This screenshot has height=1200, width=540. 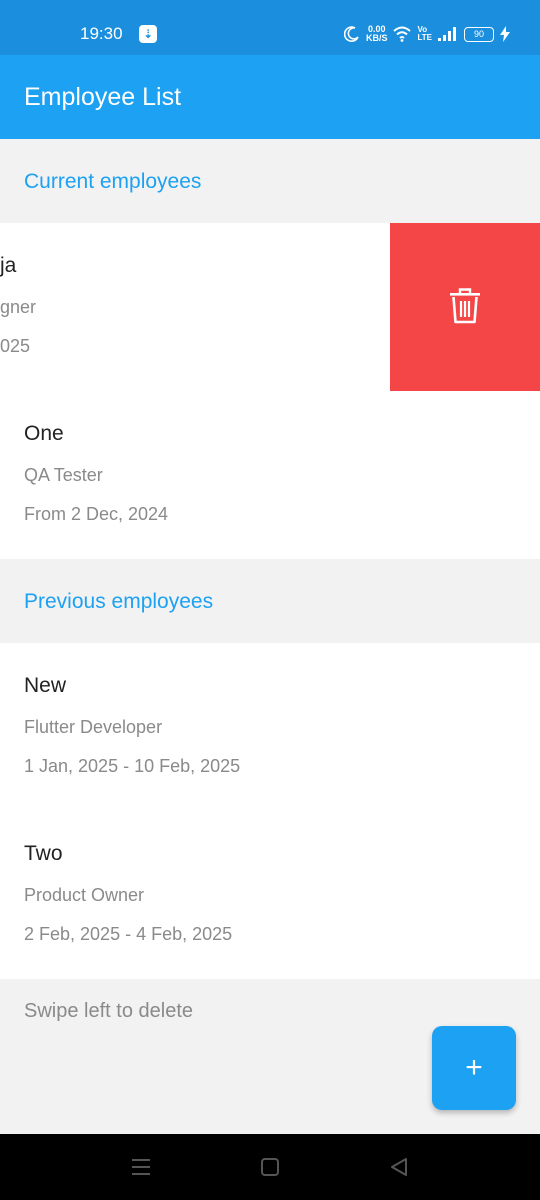 What do you see at coordinates (43, 853) in the screenshot?
I see `employee-name: Two` at bounding box center [43, 853].